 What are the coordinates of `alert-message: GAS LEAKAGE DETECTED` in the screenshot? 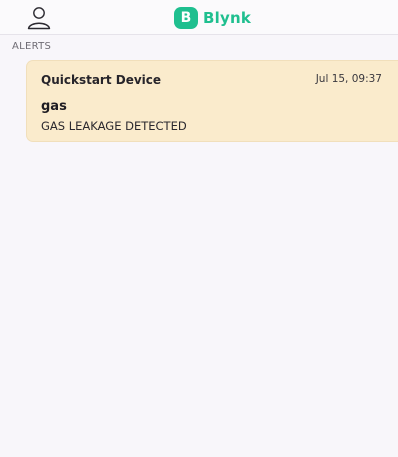 It's located at (114, 126).